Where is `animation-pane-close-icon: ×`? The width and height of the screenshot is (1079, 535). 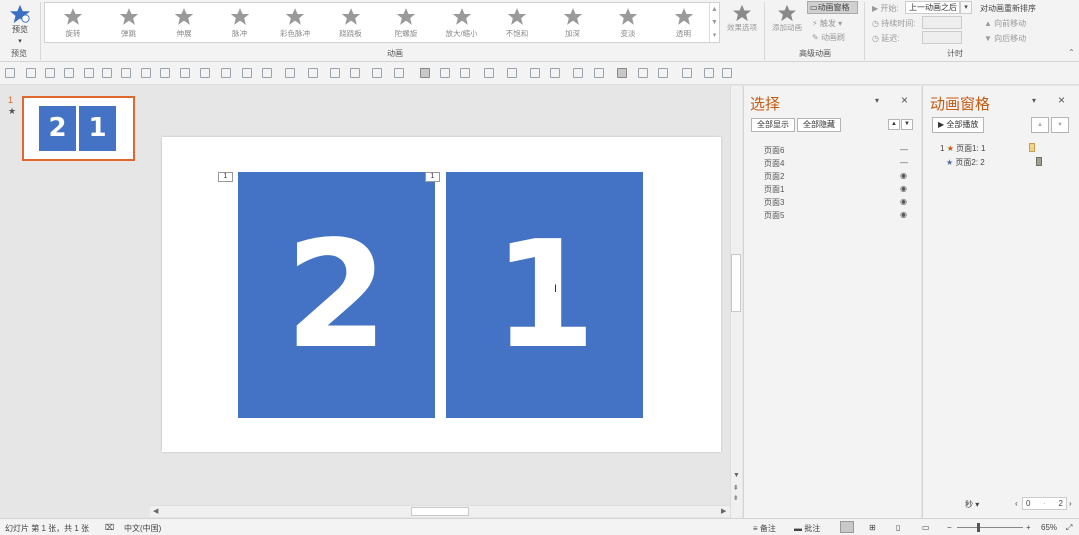 animation-pane-close-icon: × is located at coordinates (1061, 100).